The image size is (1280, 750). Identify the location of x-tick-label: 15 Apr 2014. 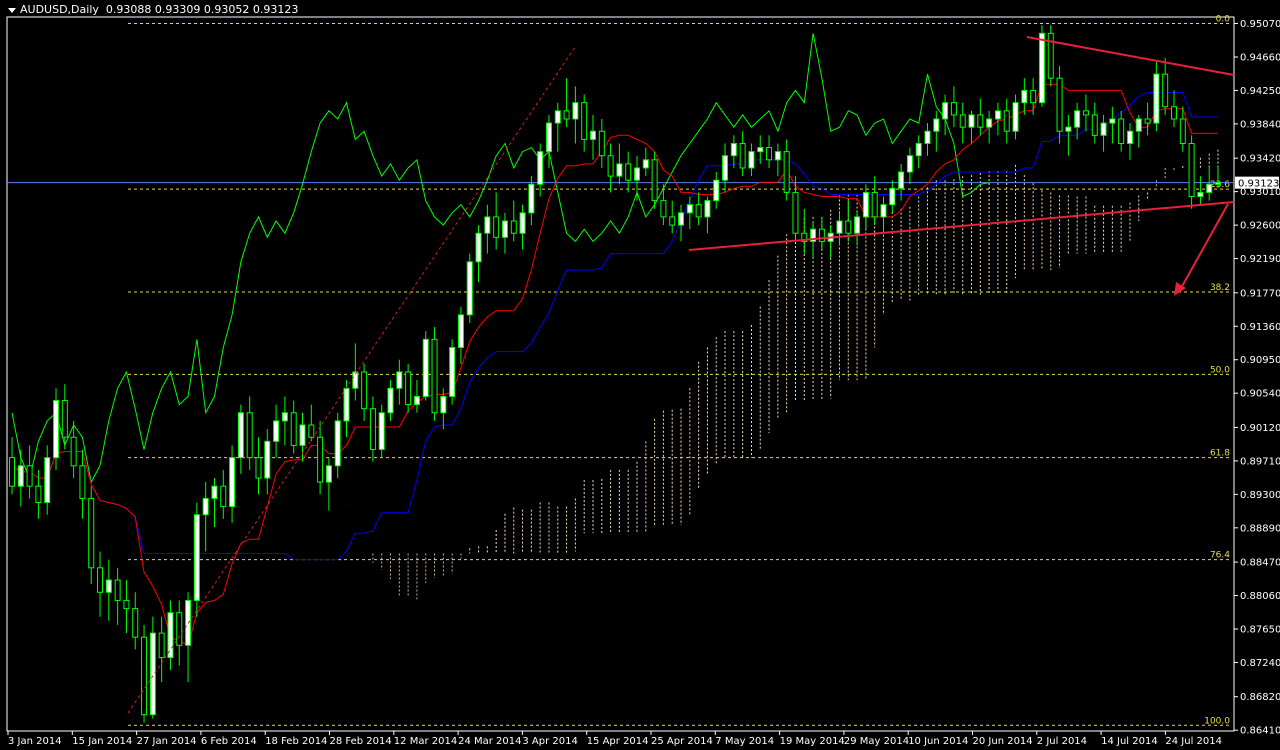
(618, 741).